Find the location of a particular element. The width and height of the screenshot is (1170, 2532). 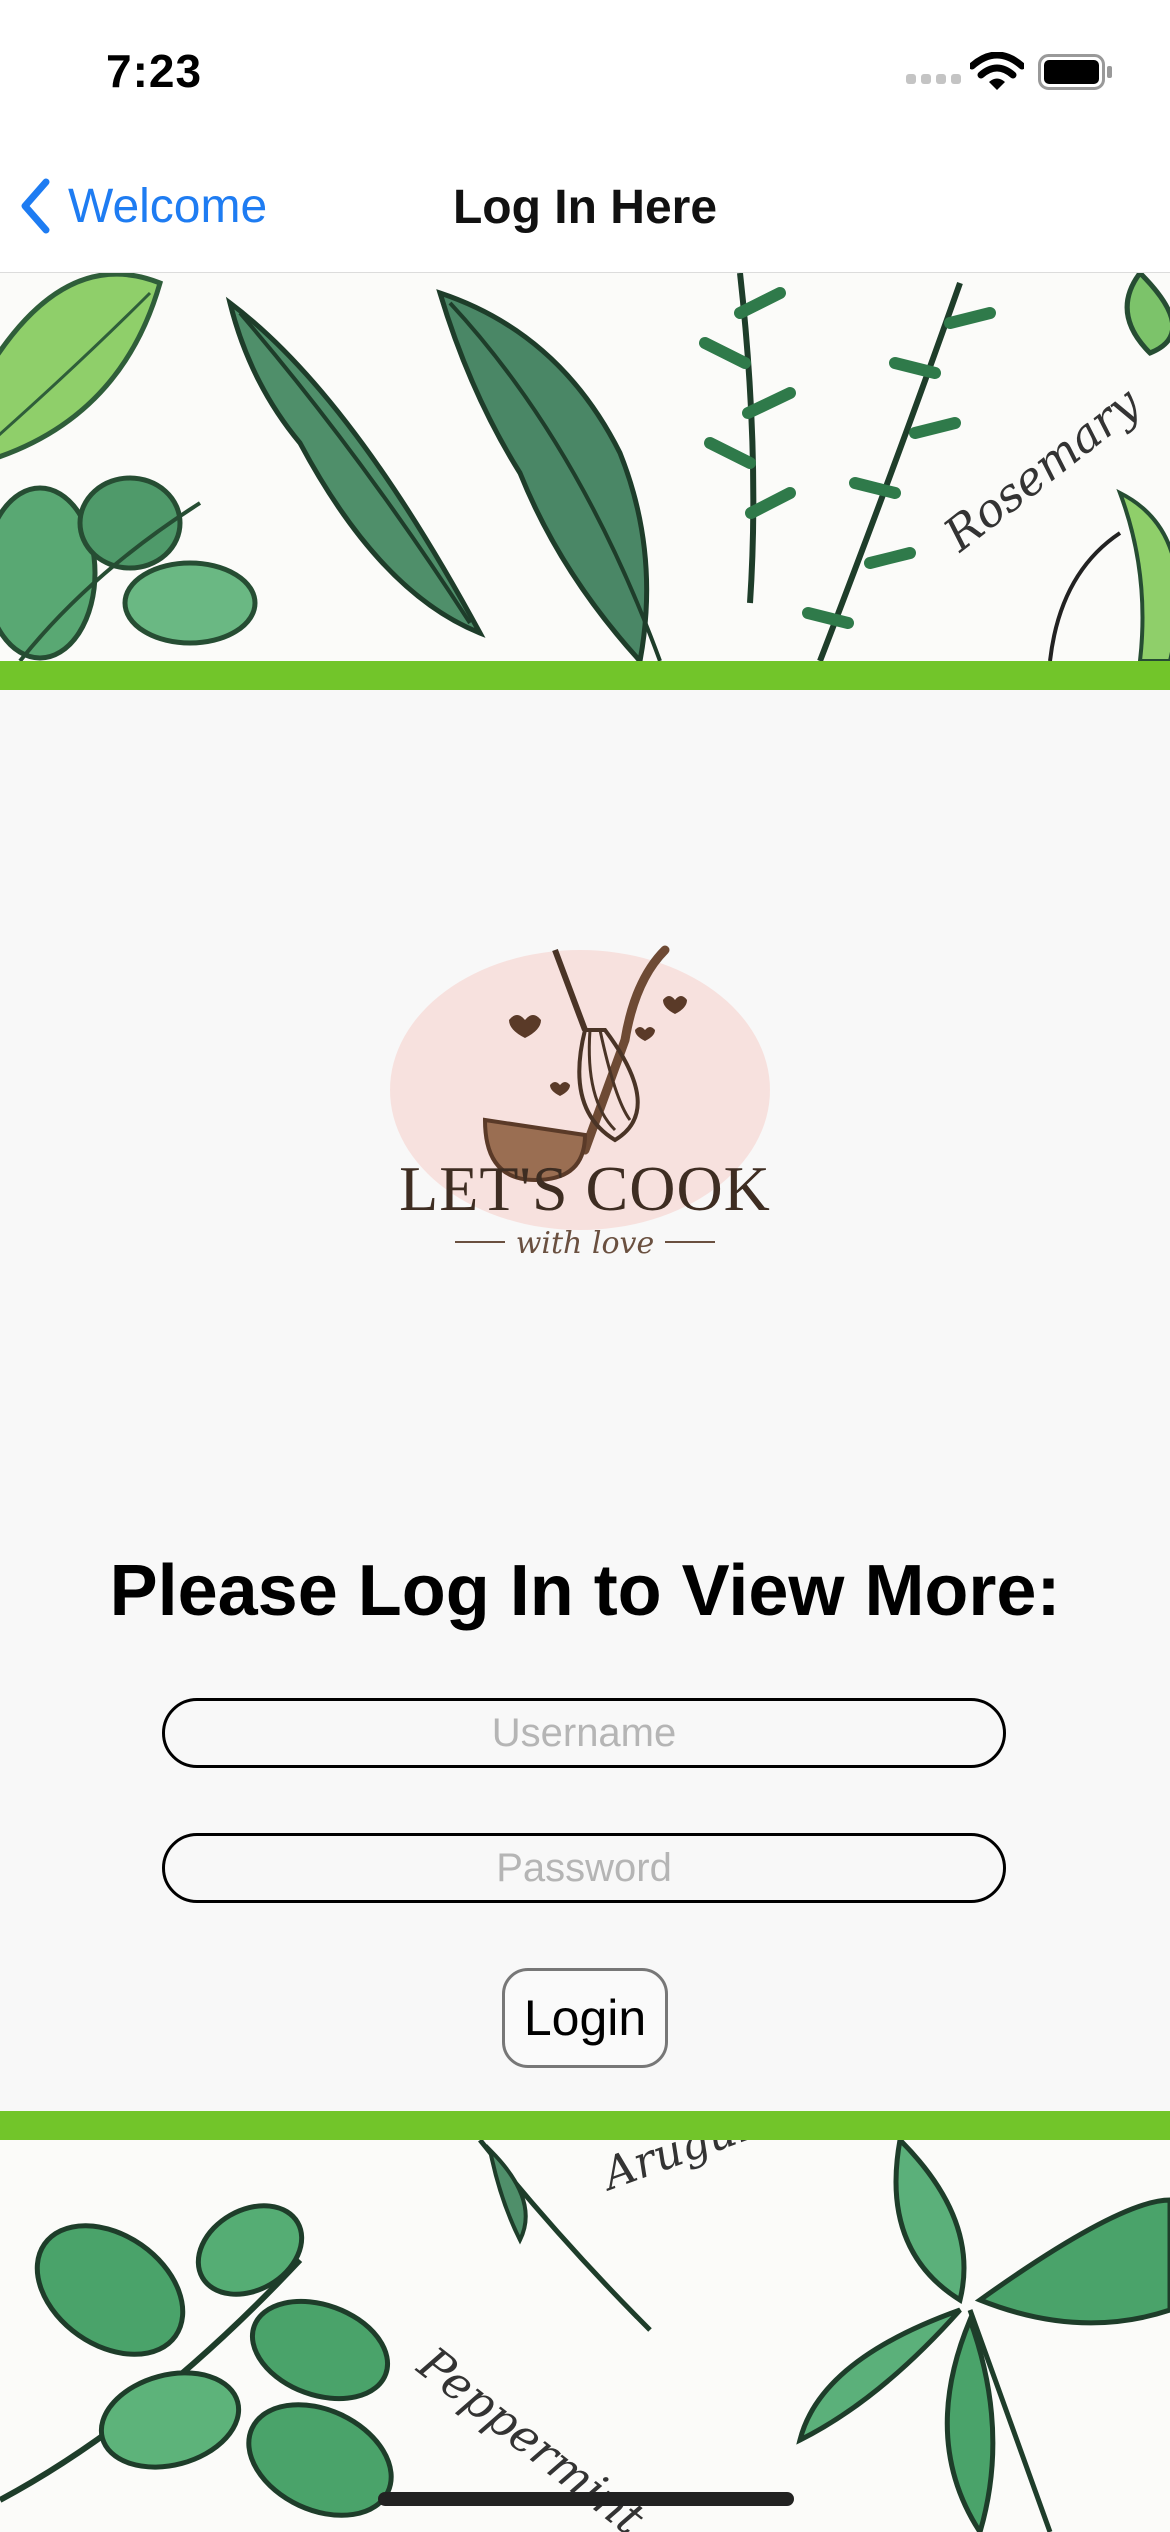

password-input is located at coordinates (584, 1868).